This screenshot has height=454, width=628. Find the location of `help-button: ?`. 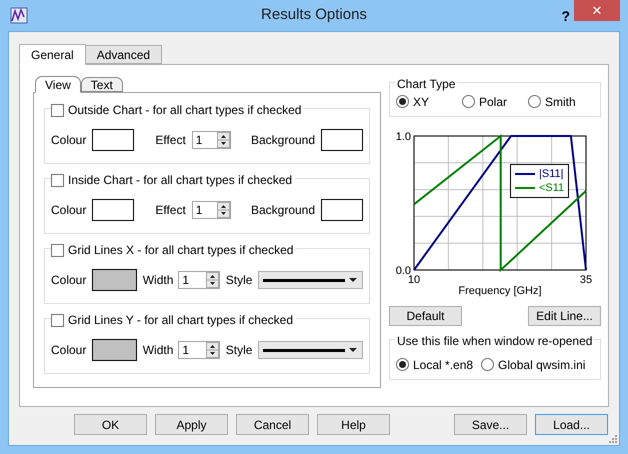

help-button: ? is located at coordinates (565, 16).